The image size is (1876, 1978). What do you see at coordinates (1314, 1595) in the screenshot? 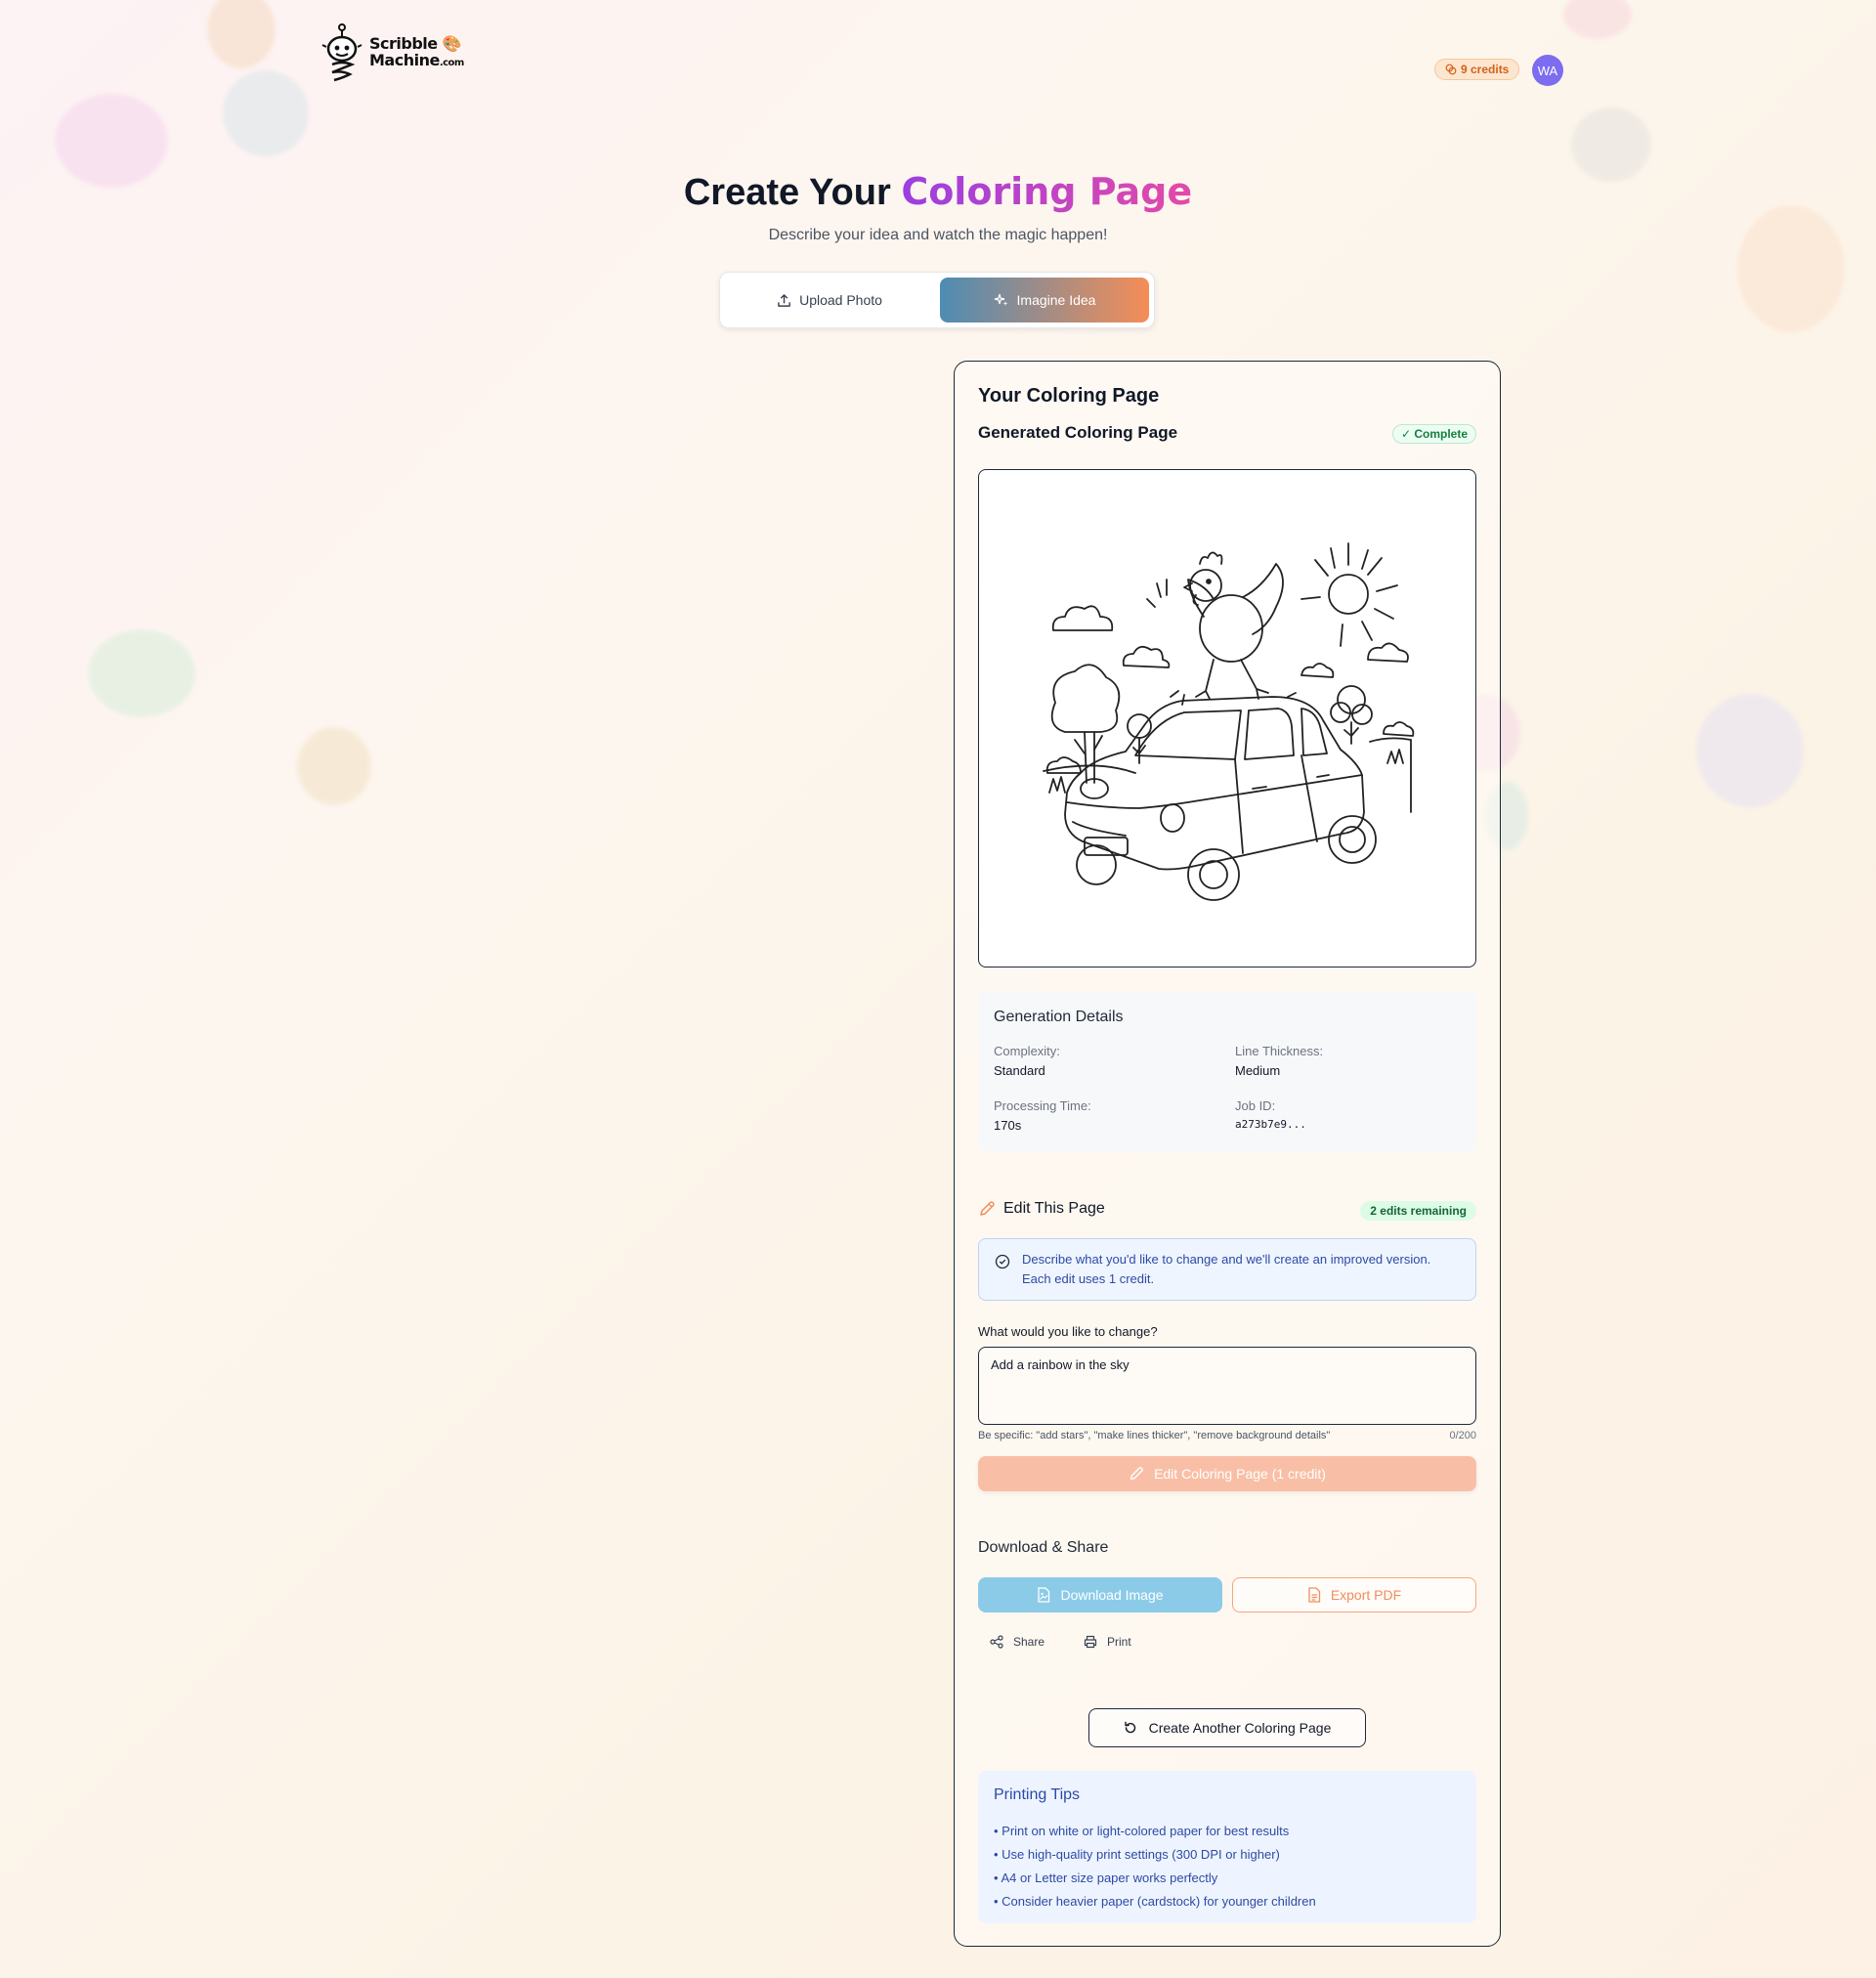
I see `document-icon` at bounding box center [1314, 1595].